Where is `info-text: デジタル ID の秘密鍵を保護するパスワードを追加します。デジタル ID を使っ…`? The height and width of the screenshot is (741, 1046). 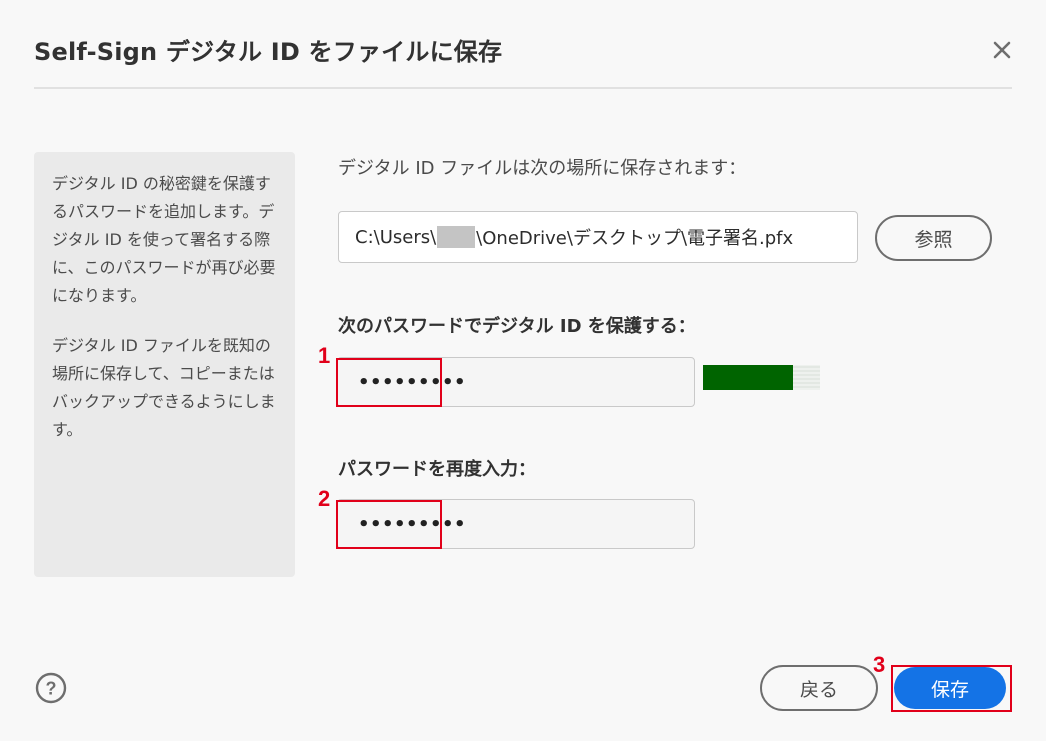
info-text: デジタル ID の秘密鍵を保護するパスワードを追加します。デジタル ID を使っ… is located at coordinates (165, 307).